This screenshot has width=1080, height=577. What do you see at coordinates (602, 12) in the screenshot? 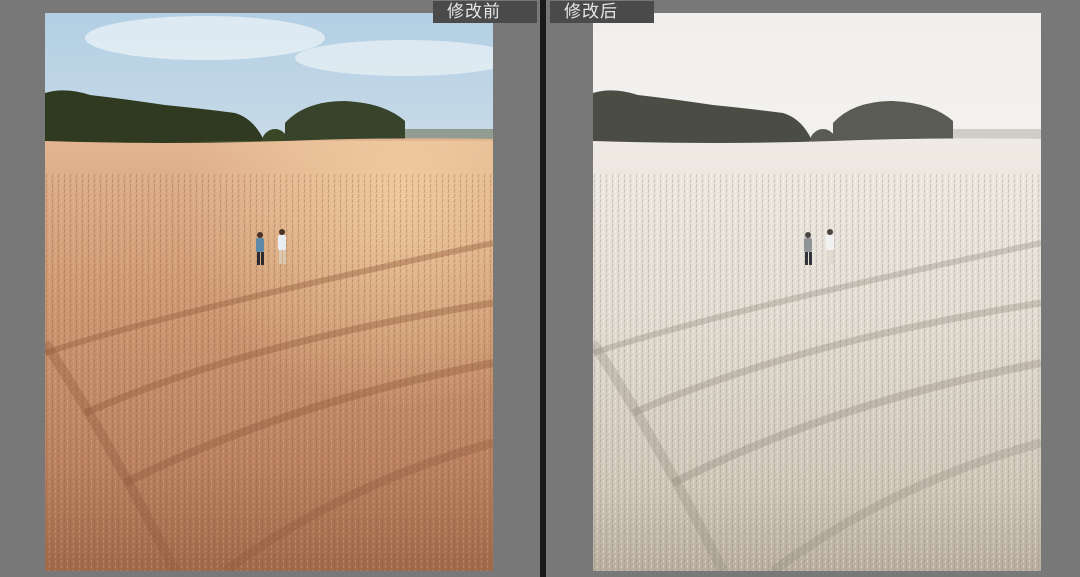
I see `after-label: 修改后` at bounding box center [602, 12].